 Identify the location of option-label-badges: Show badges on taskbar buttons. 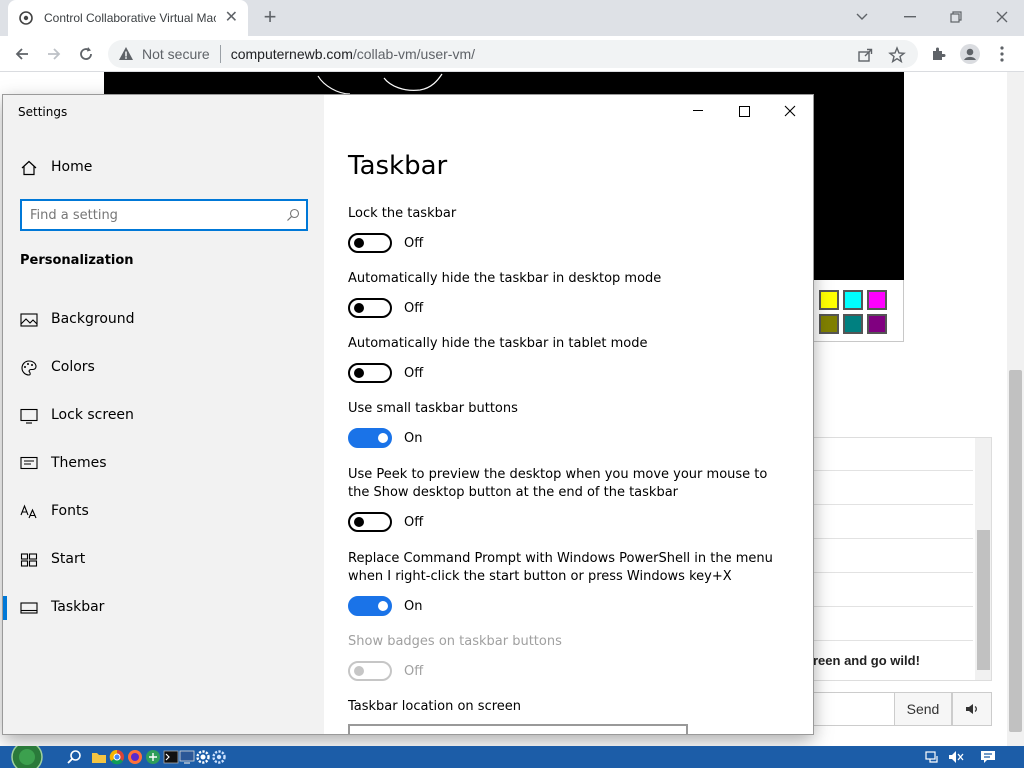
(455, 641).